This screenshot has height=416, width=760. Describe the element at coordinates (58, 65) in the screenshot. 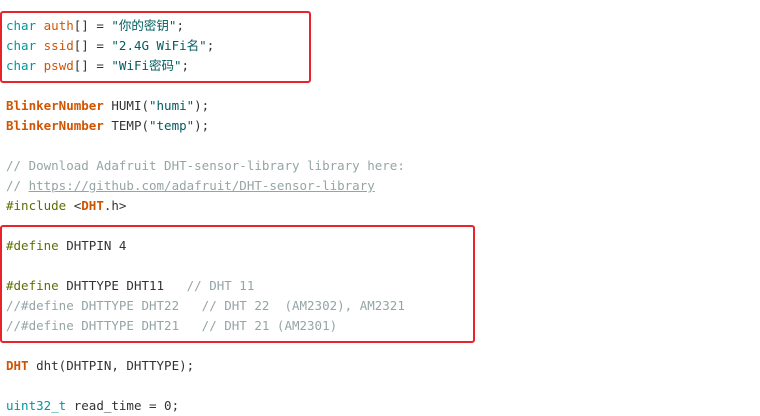

I see `variable-name: pswd` at that location.